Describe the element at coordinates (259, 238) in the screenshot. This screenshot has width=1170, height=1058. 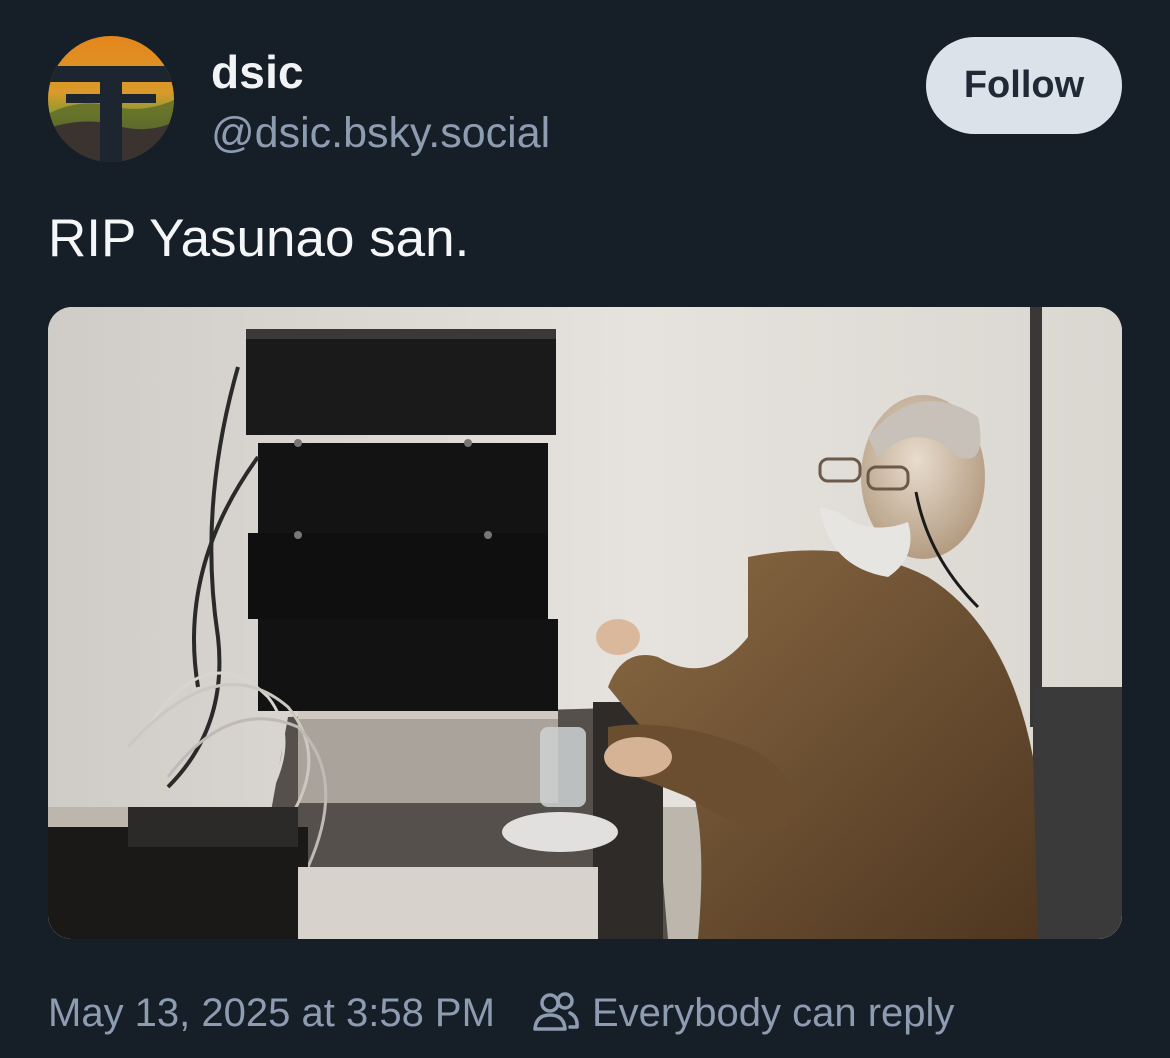
I see `post-text: RIP Yasunao san.` at that location.